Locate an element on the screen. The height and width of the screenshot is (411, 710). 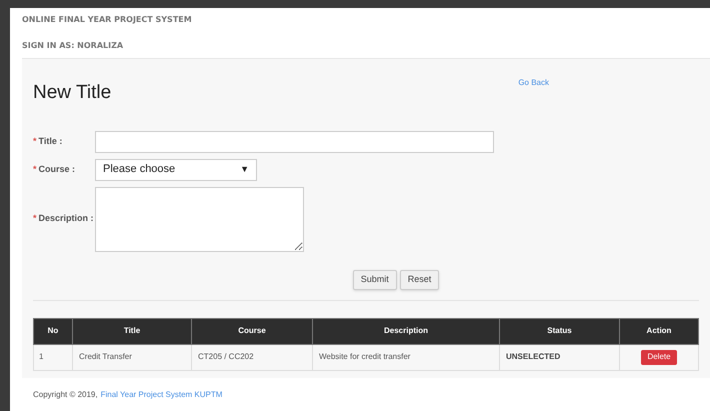
column-header: Description is located at coordinates (406, 331).